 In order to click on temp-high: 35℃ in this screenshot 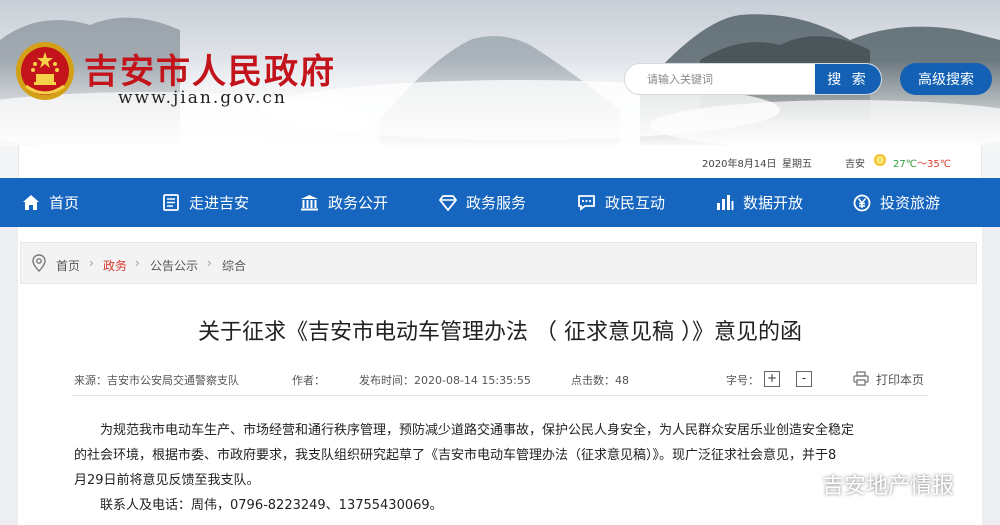, I will do `click(938, 164)`.